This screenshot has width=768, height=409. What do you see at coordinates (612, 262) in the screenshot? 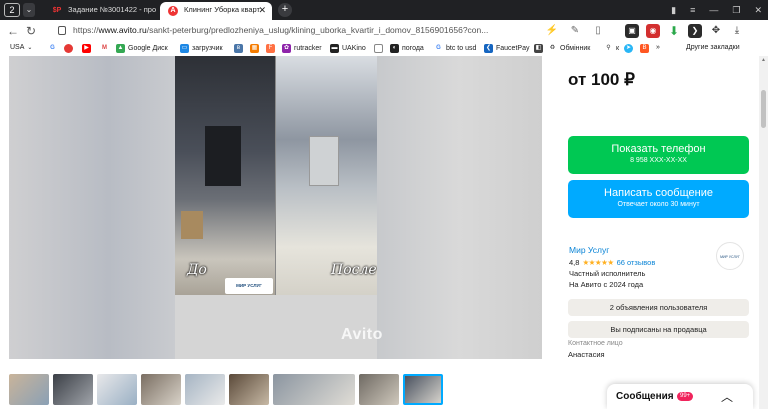
I see `seller-rating: 4,8 ★★★★★ 66 отзывов` at bounding box center [612, 262].